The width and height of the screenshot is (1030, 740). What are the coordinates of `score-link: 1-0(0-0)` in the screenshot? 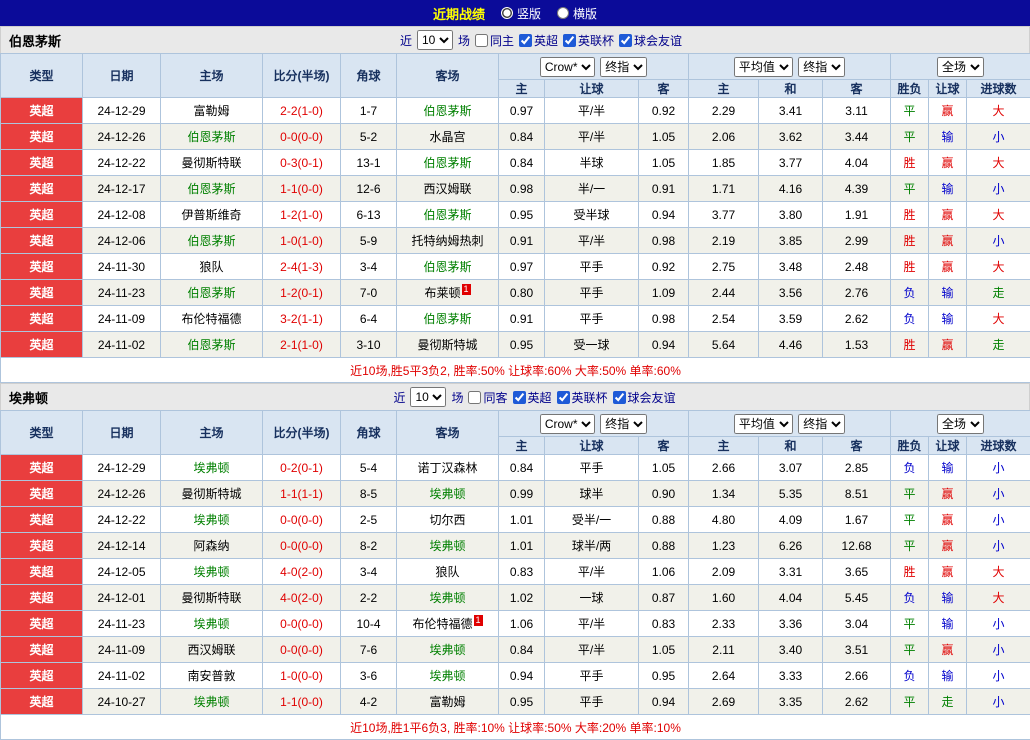 It's located at (301, 676).